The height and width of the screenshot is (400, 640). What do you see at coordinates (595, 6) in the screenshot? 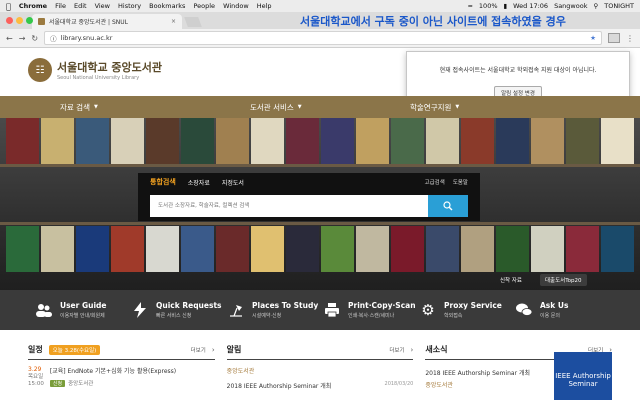
I see `search-icon: ⚲` at bounding box center [595, 6].